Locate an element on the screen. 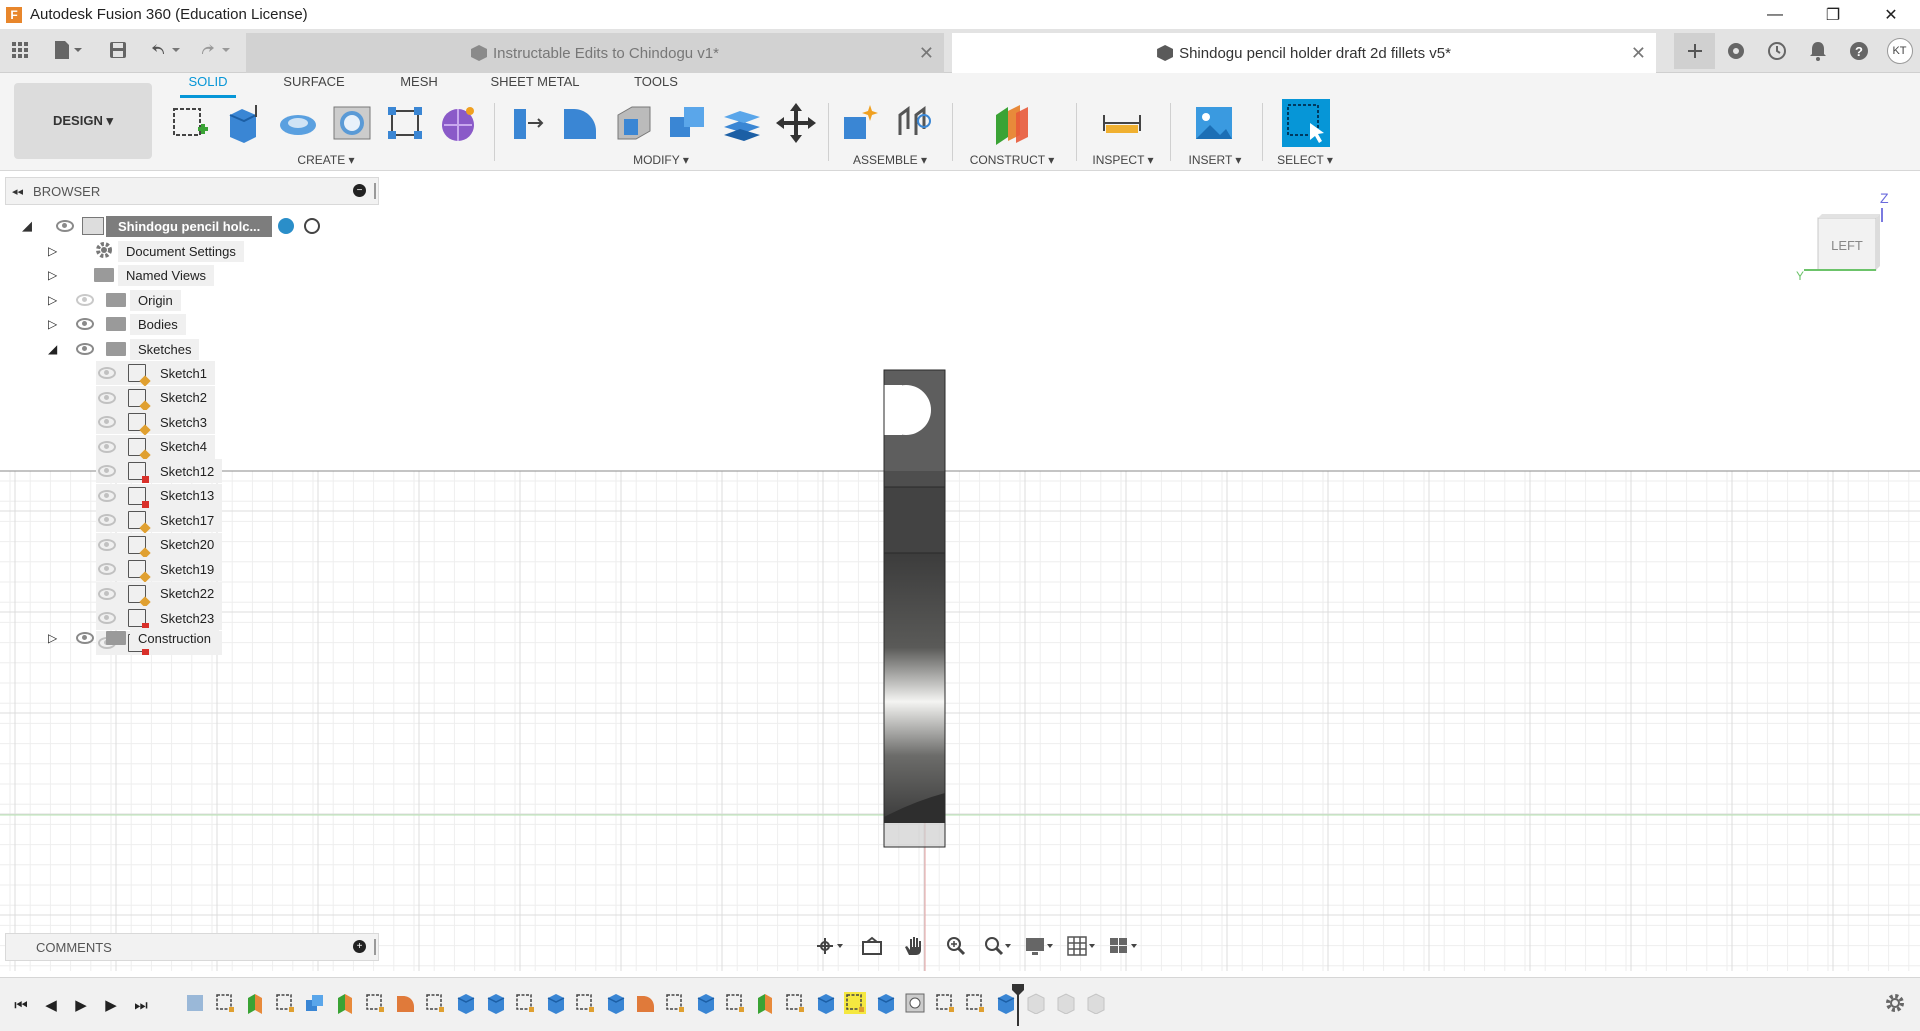 The image size is (1920, 1031). new-tab-plus-icon is located at coordinates (1694, 51).